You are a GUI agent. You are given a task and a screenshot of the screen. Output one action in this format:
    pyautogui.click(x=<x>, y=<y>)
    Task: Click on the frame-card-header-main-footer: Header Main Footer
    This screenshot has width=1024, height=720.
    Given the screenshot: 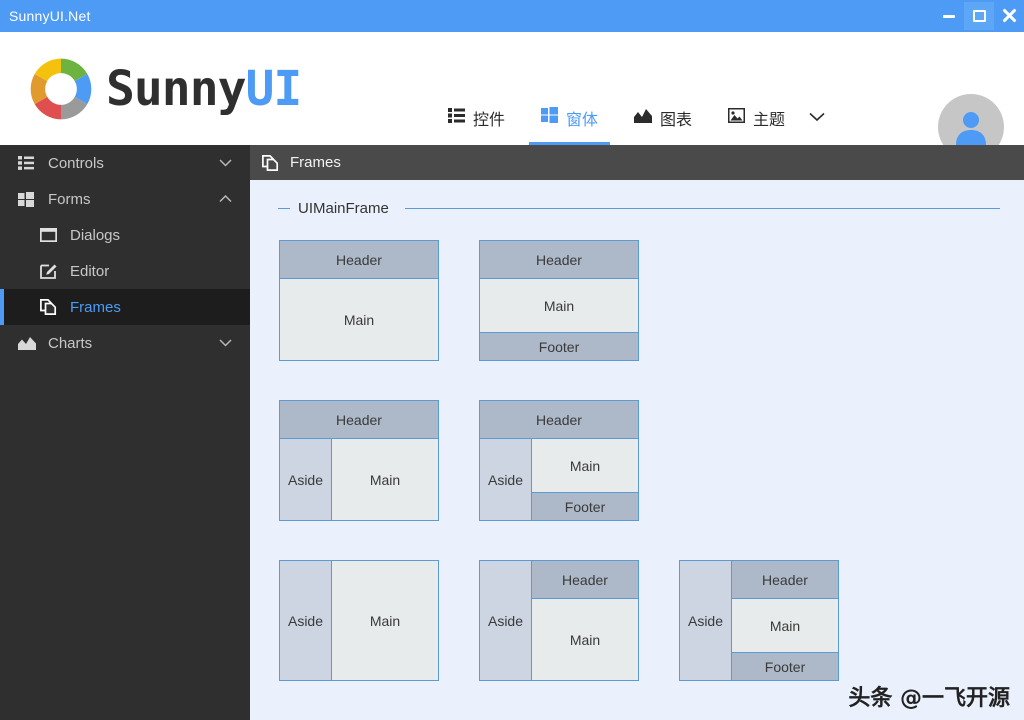 What is the action you would take?
    pyautogui.click(x=559, y=300)
    